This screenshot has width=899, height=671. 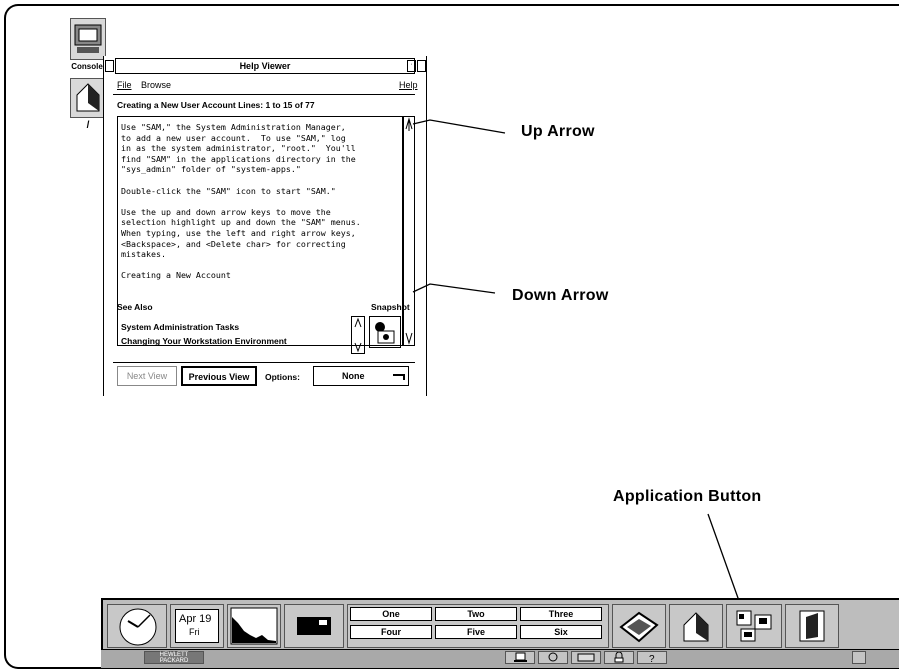 I want to click on lock-icon, so click(x=619, y=657).